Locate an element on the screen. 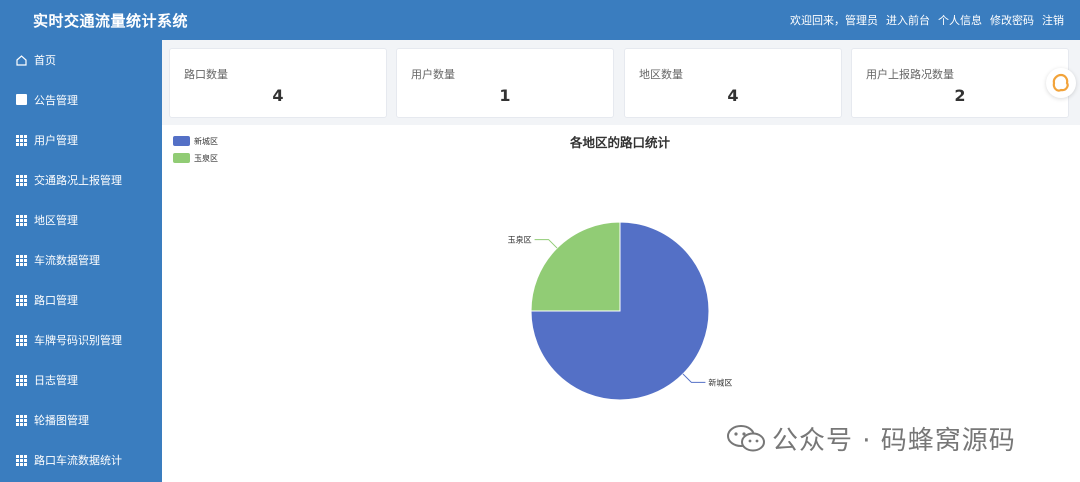 The height and width of the screenshot is (482, 1080). stat-label: 用户数量 is located at coordinates (433, 74).